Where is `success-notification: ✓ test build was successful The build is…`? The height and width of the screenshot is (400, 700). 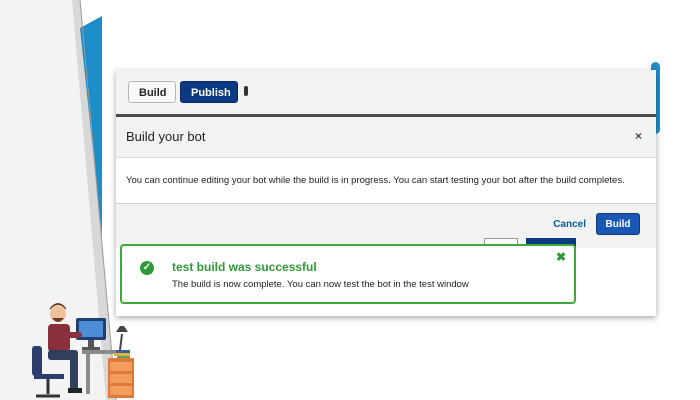
success-notification: ✓ test build was successful The build is… is located at coordinates (348, 274).